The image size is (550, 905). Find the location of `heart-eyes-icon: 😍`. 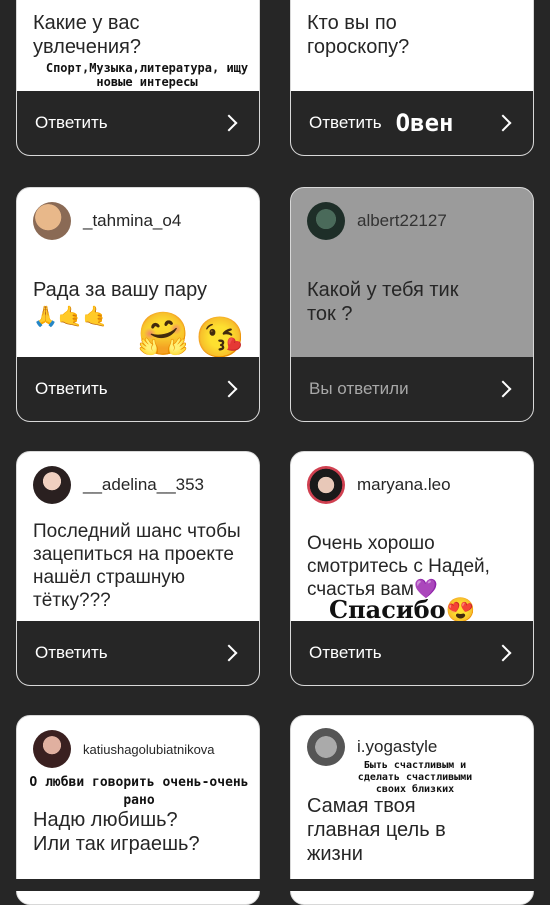

heart-eyes-icon: 😍 is located at coordinates (460, 609).